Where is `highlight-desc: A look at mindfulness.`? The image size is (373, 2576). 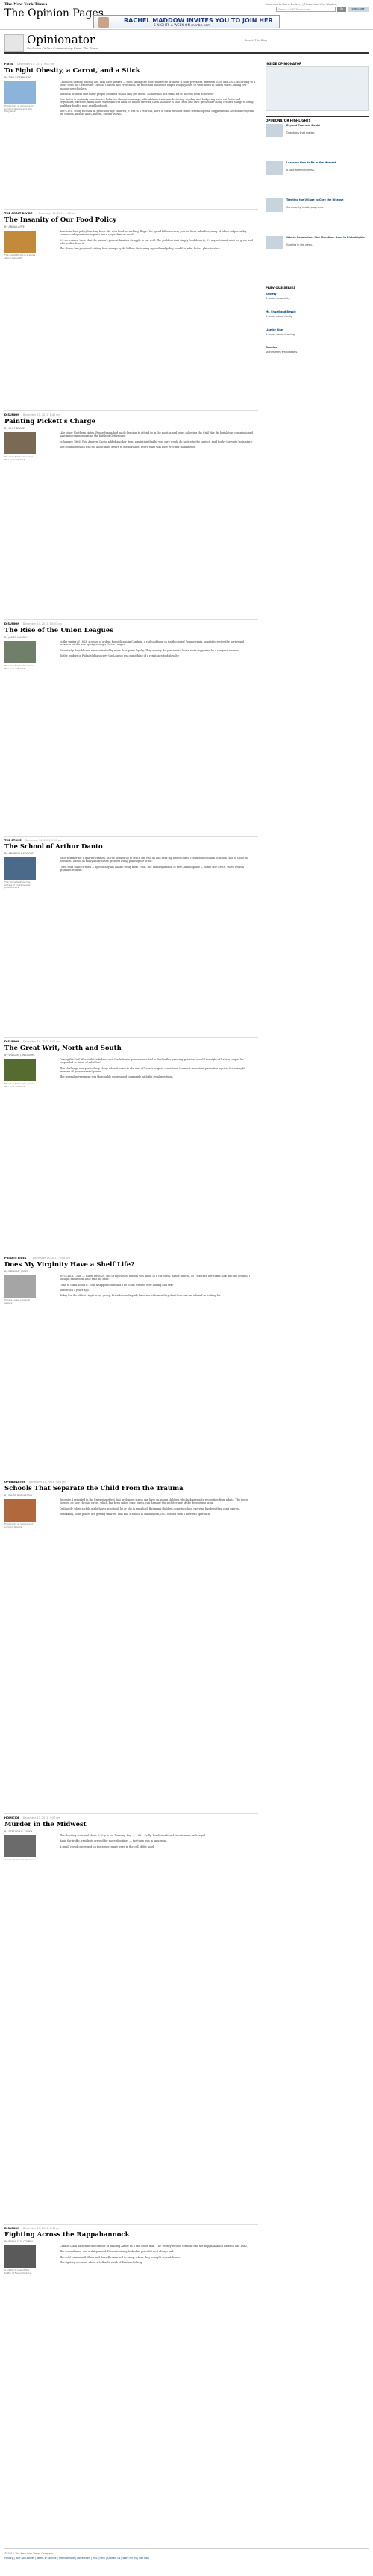
highlight-desc: A look at mindfulness. is located at coordinates (300, 170).